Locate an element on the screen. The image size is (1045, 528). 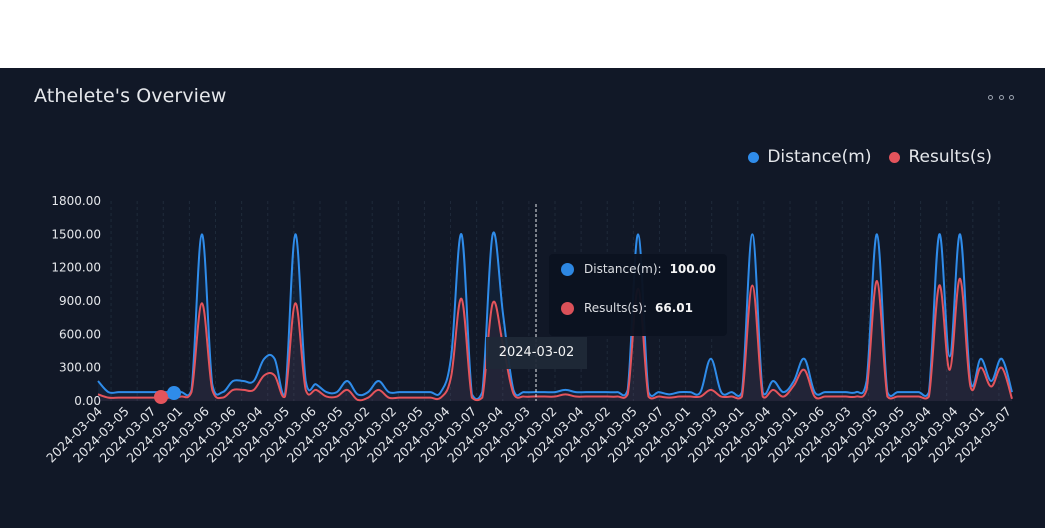
tooltip-label: Distance(m): is located at coordinates (623, 269).